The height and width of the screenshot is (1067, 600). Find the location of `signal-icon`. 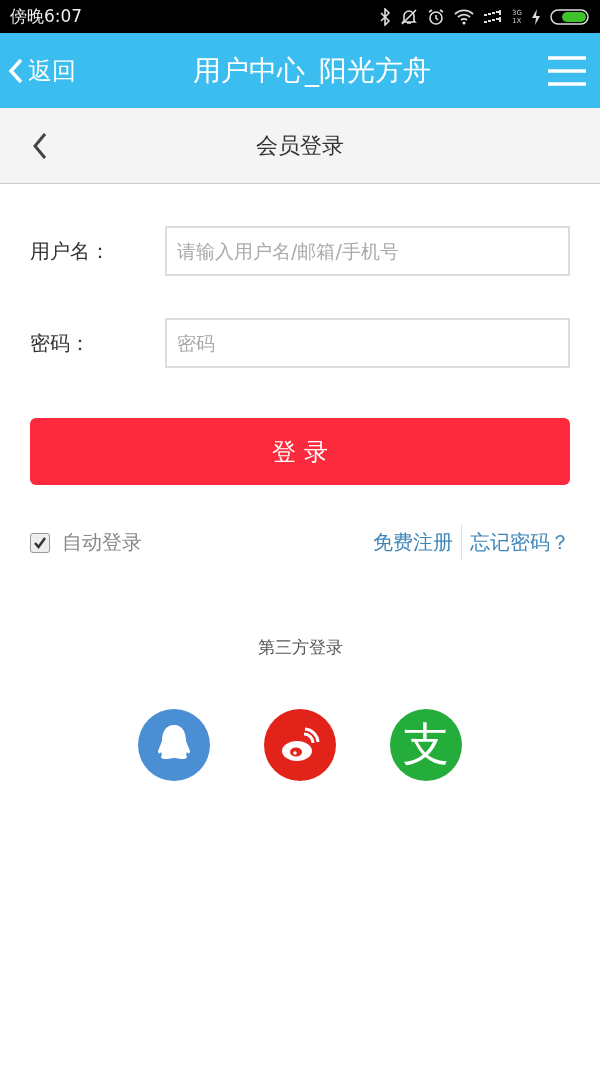

signal-icon is located at coordinates (493, 16).